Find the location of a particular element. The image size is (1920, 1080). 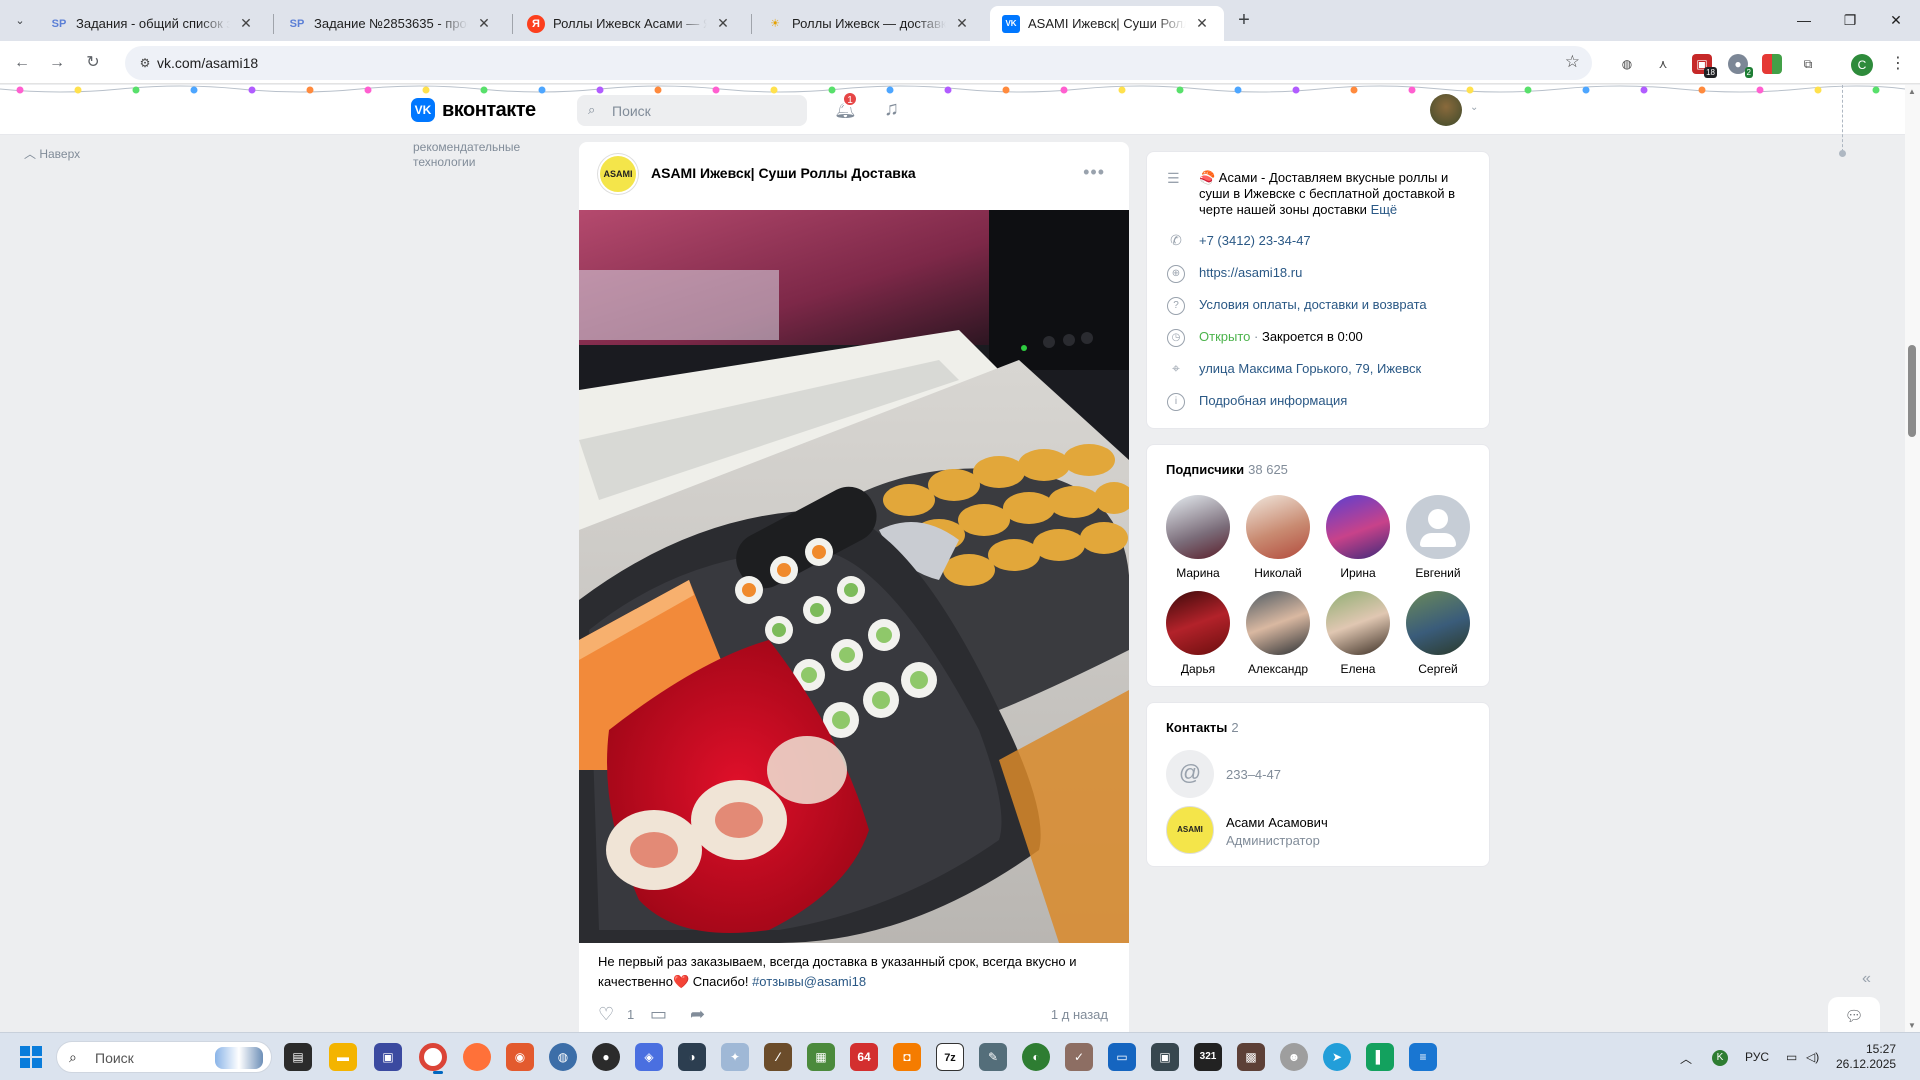

community-avatar: ASAMI is located at coordinates (618, 174).